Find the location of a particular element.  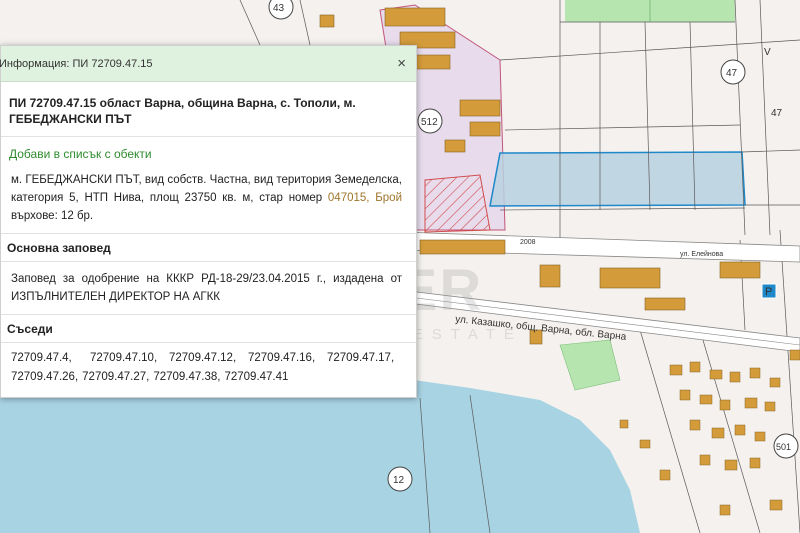

neighbors-section-title: Съседи is located at coordinates (208, 329).